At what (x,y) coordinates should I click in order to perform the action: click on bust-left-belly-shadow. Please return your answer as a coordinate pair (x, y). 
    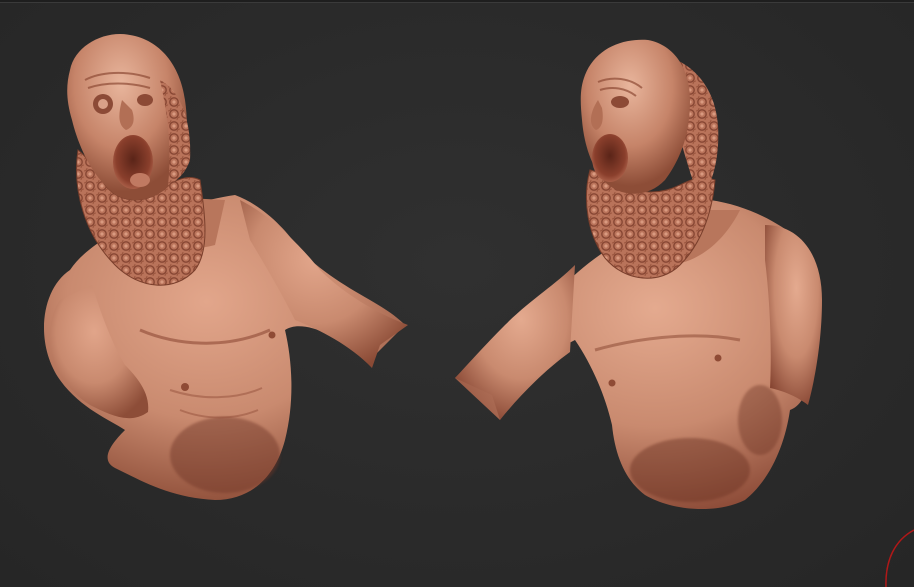
    Looking at the image, I should click on (225, 455).